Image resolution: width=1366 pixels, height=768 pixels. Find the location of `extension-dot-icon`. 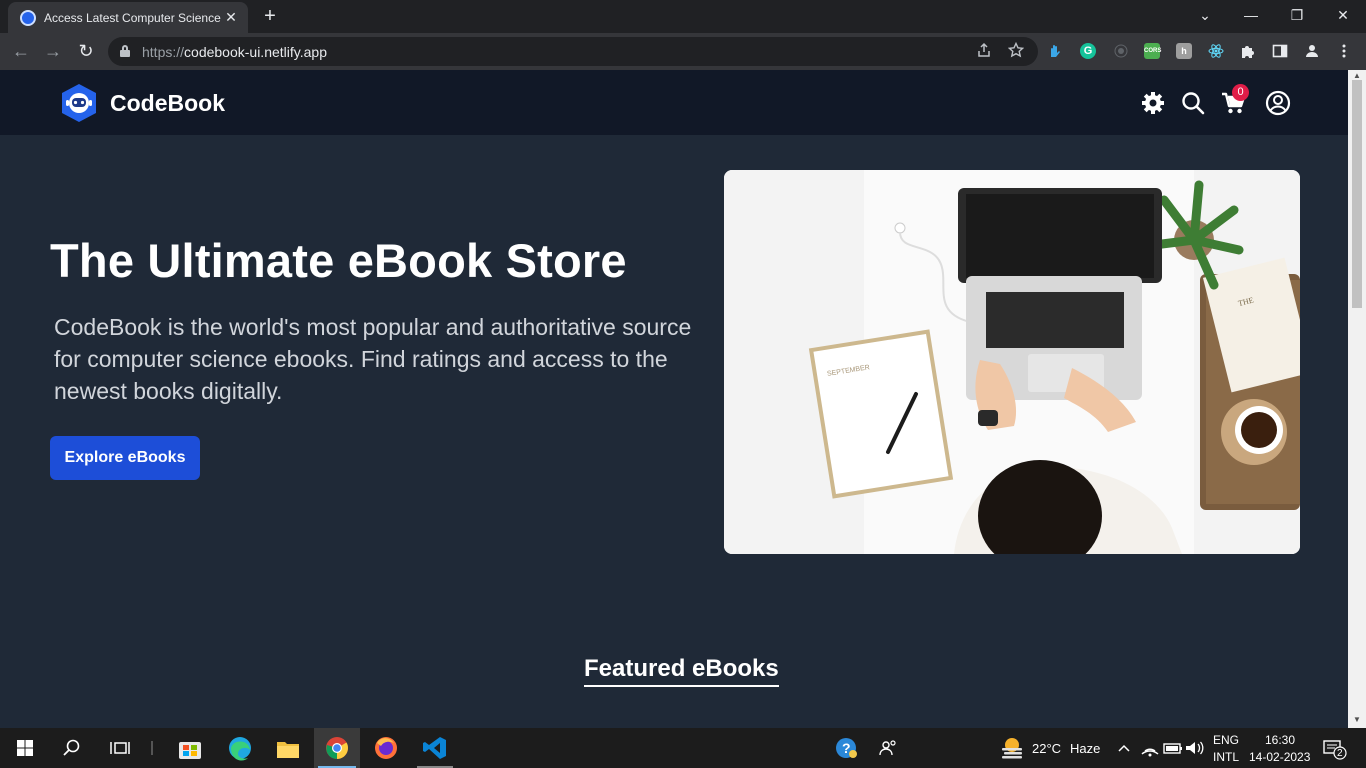

extension-dot-icon is located at coordinates (1121, 51).